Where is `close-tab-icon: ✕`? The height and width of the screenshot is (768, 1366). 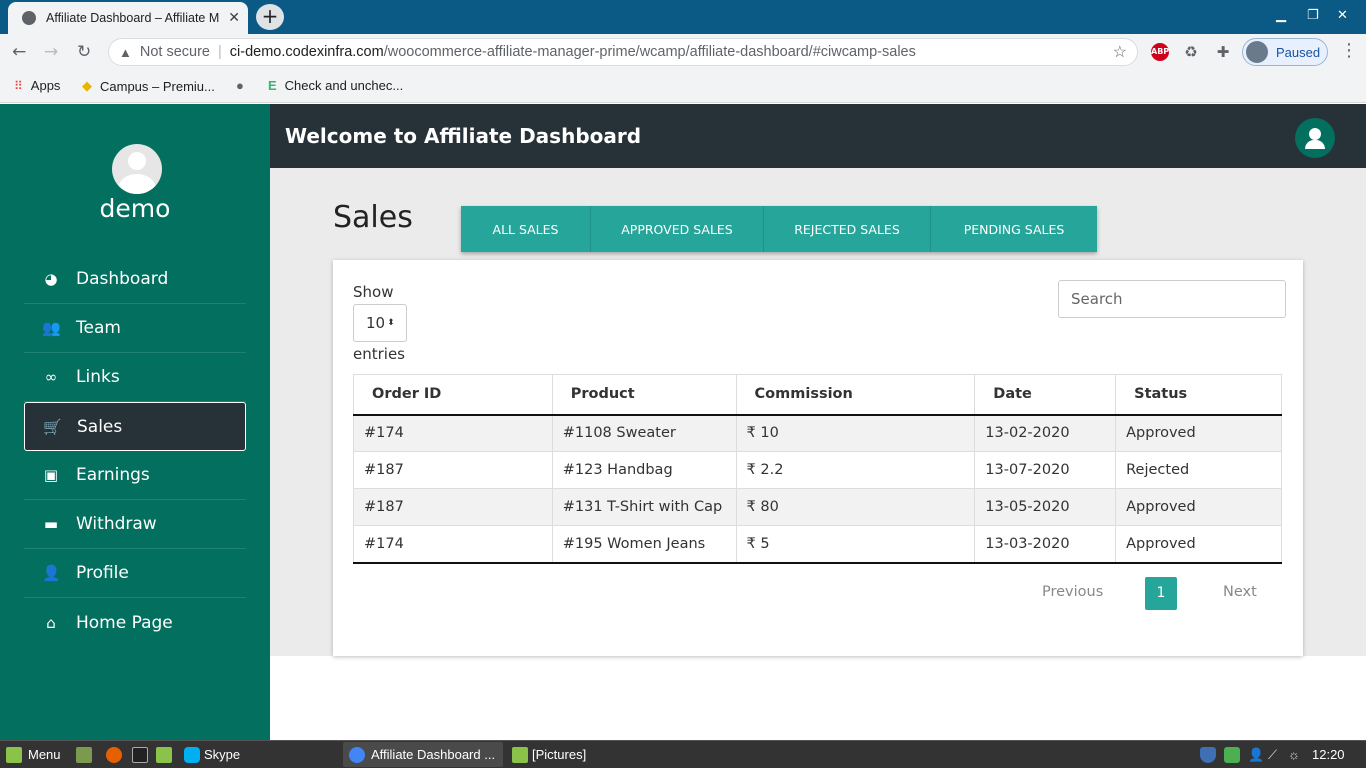
close-tab-icon: ✕ is located at coordinates (234, 18).